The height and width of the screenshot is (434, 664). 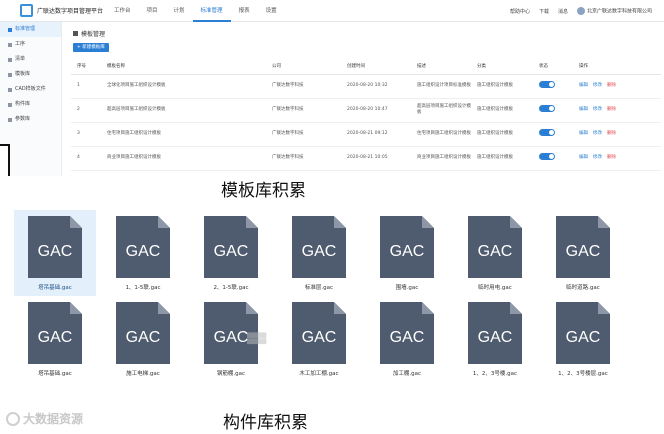 What do you see at coordinates (231, 288) in the screenshot?
I see `file-name: 2、1-5联.gac` at bounding box center [231, 288].